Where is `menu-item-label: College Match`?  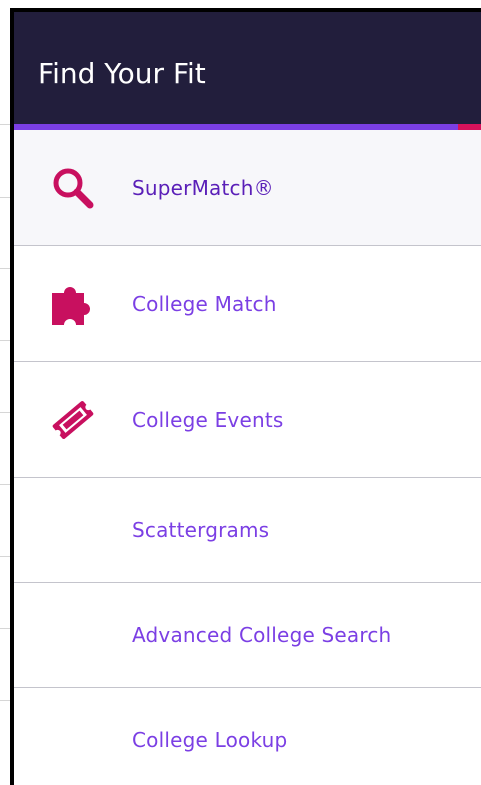 menu-item-label: College Match is located at coordinates (204, 303).